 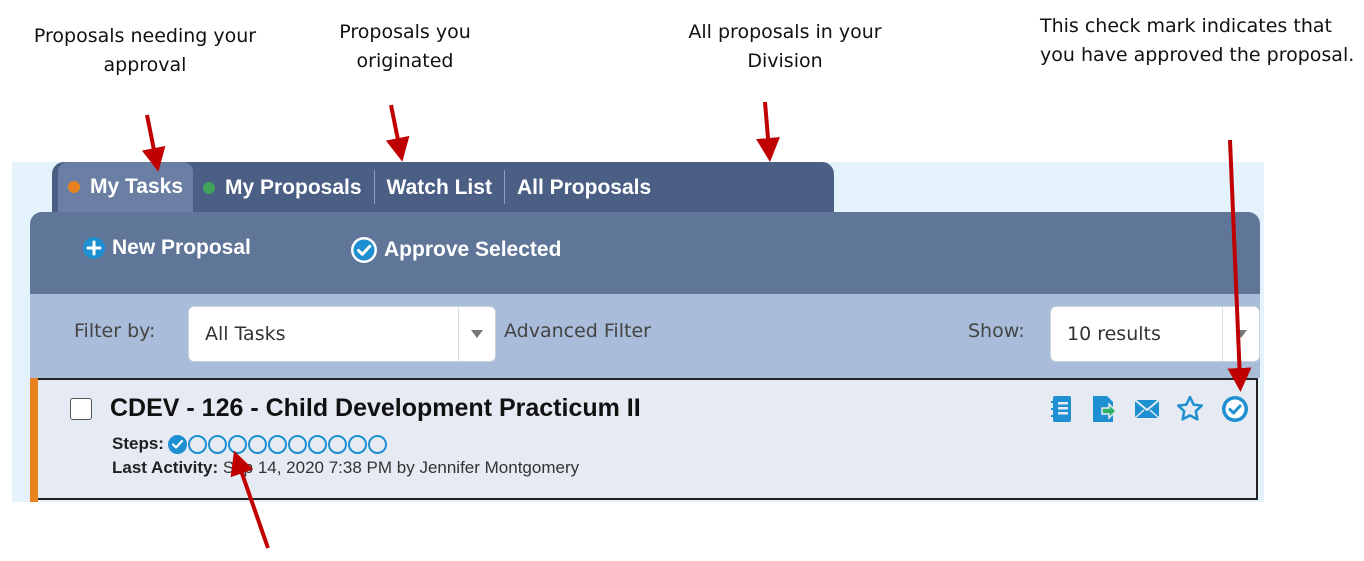 I want to click on tab-all-proposals: All Proposals, so click(x=584, y=188).